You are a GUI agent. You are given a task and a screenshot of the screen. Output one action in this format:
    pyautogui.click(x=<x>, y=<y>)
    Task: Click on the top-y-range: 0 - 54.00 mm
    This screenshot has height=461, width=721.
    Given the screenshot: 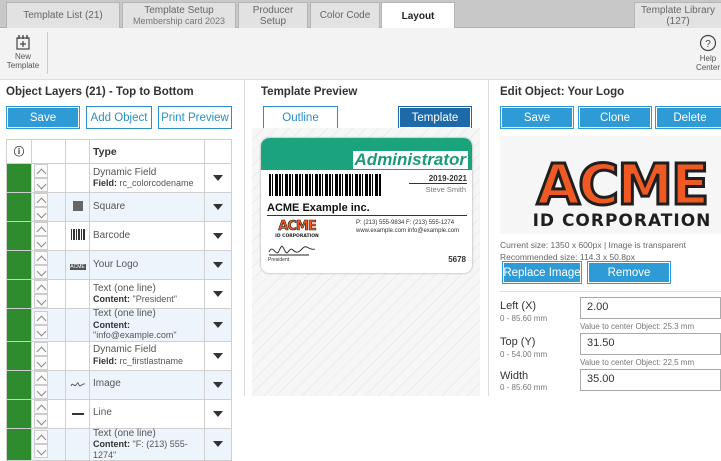 What is the action you would take?
    pyautogui.click(x=524, y=354)
    